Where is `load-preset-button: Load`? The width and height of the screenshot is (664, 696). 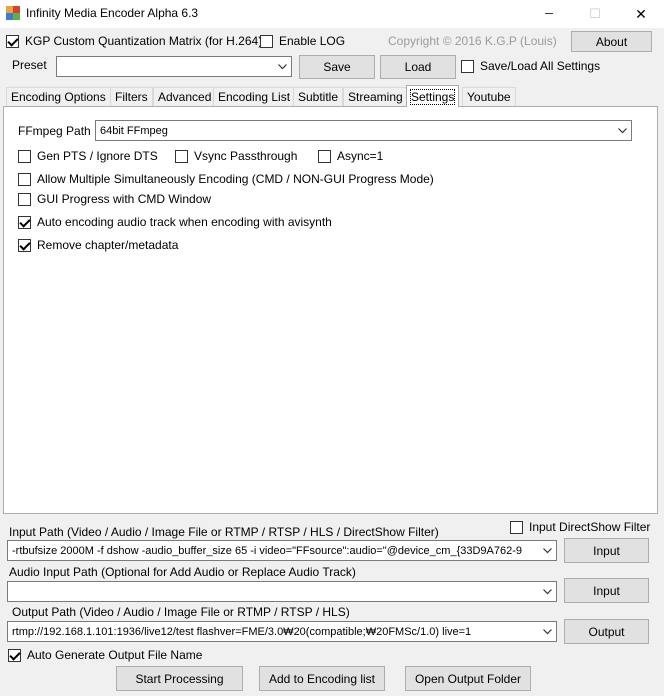
load-preset-button: Load is located at coordinates (418, 67).